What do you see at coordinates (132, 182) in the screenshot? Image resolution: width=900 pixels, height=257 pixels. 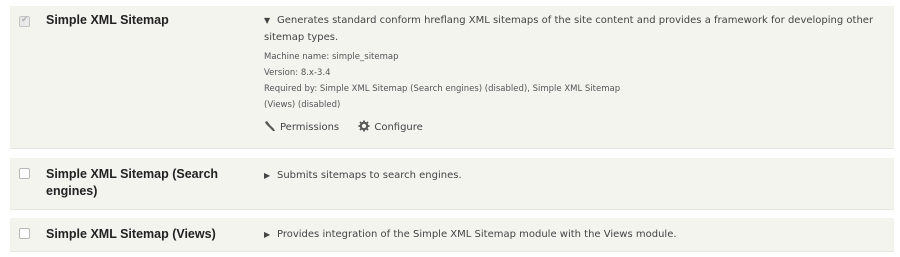 I see `module-name: Simple XML Sitemap (Search engines)` at bounding box center [132, 182].